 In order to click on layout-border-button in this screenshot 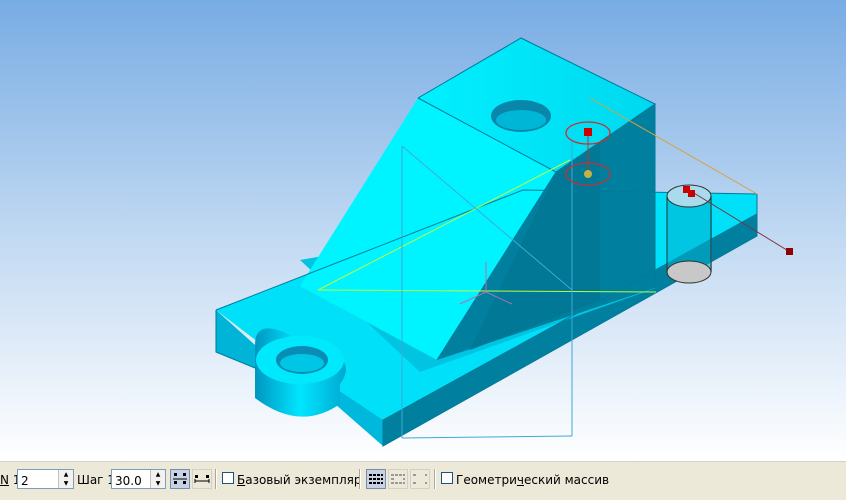, I will do `click(398, 479)`.